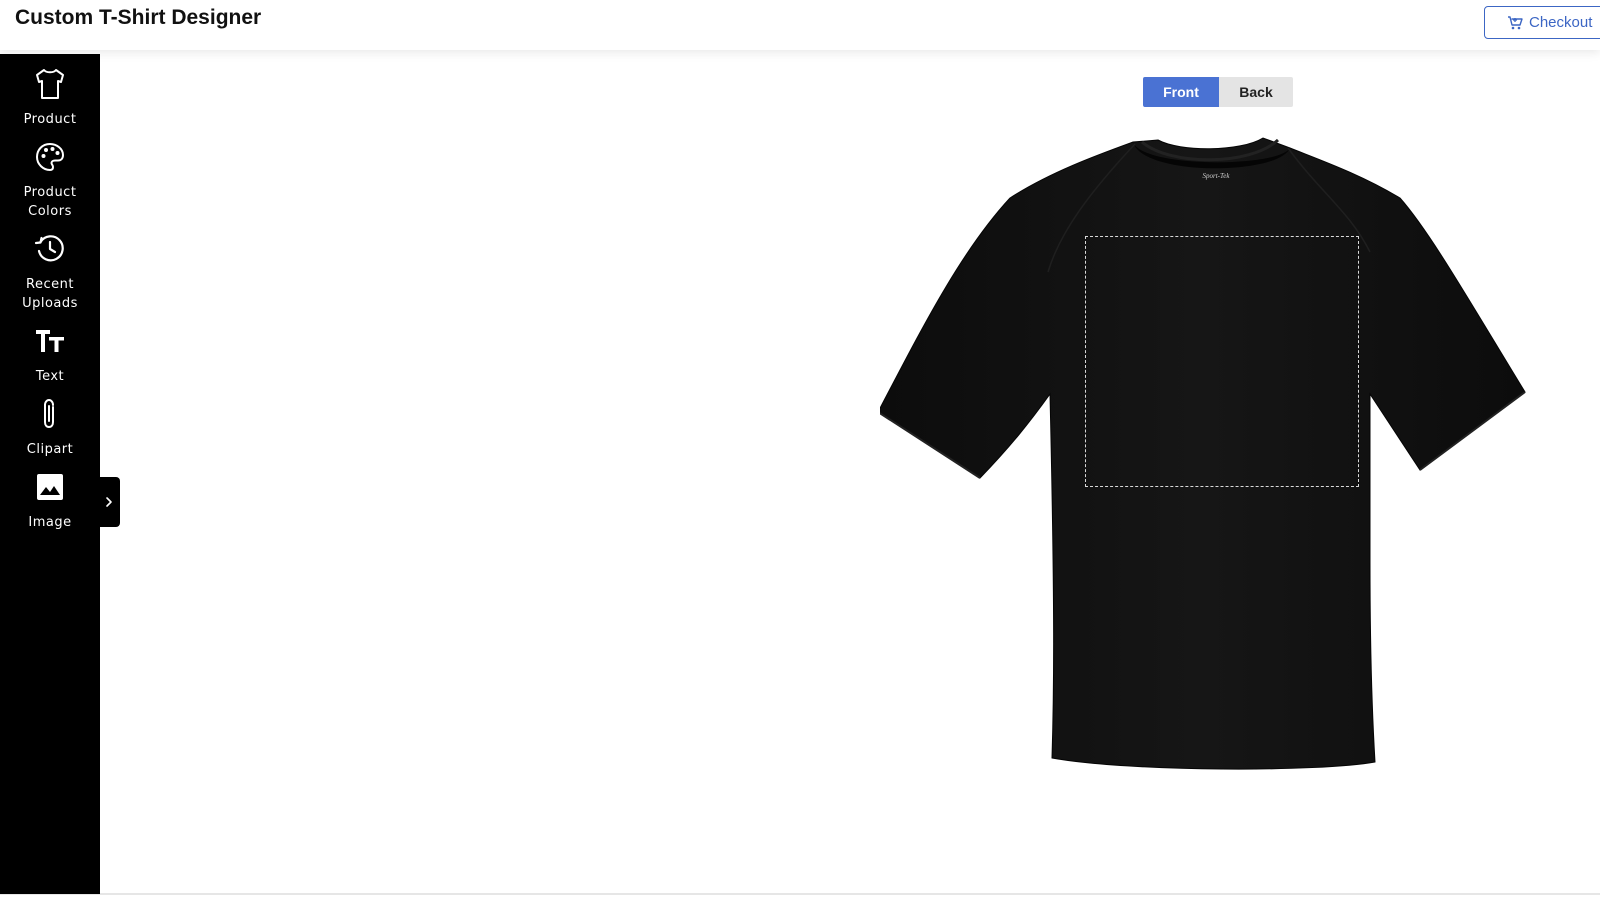  Describe the element at coordinates (50, 487) in the screenshot. I see `image-icon` at that location.